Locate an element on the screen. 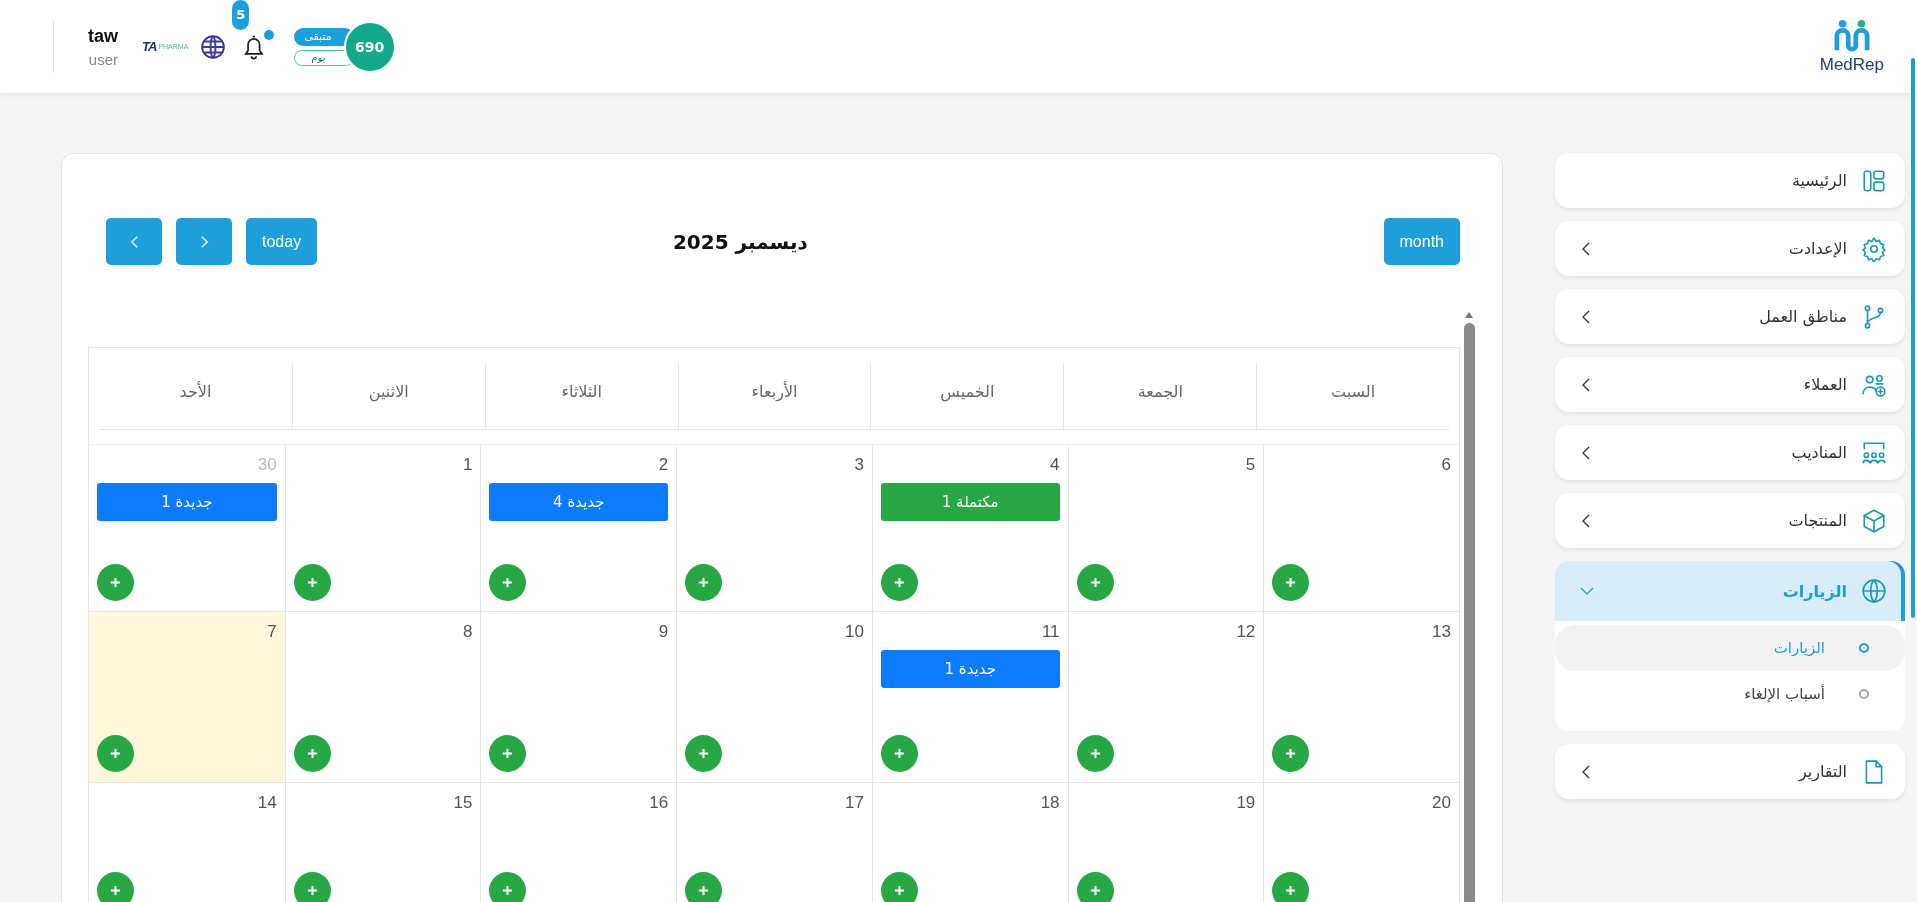  calendar-title: ديسمبر 2025 is located at coordinates (740, 241).